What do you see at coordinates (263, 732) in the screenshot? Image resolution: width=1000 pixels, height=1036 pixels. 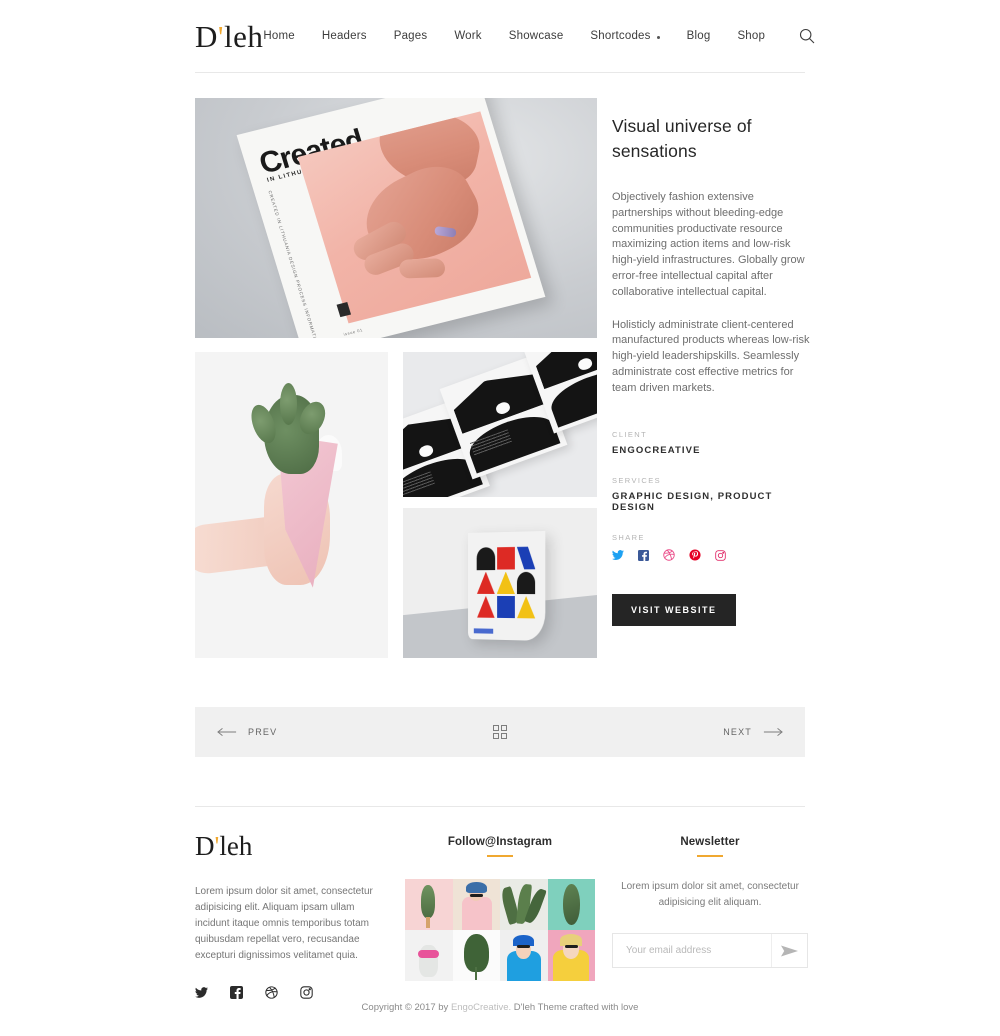 I see `prev-label: PREV` at bounding box center [263, 732].